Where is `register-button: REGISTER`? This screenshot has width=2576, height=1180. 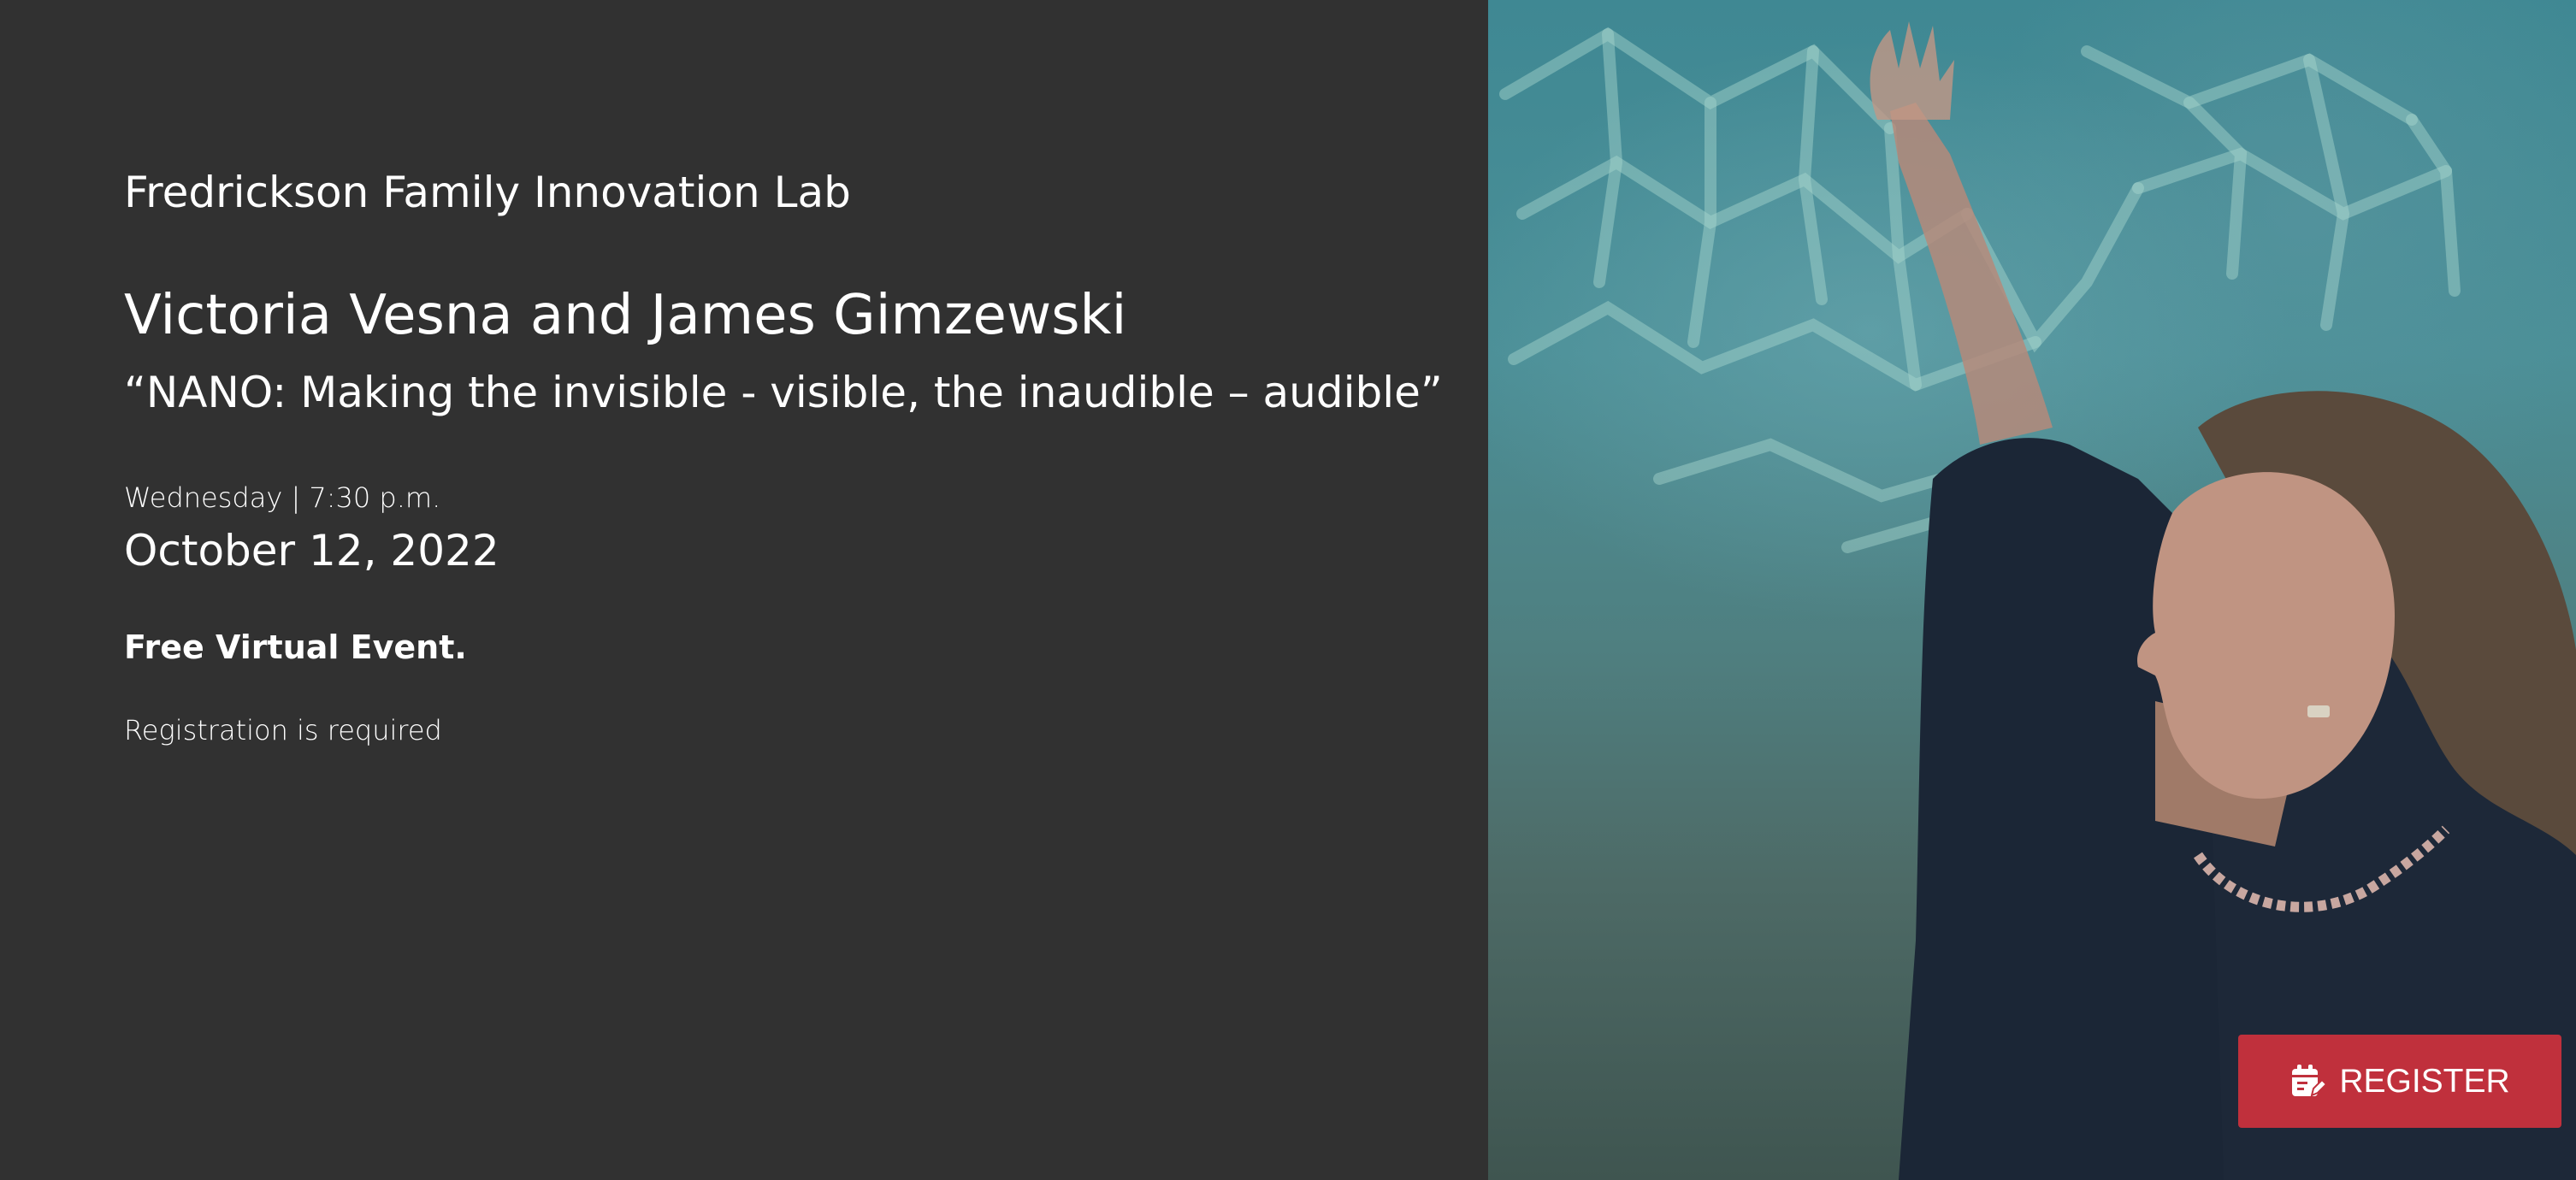
register-button: REGISTER is located at coordinates (2399, 1081).